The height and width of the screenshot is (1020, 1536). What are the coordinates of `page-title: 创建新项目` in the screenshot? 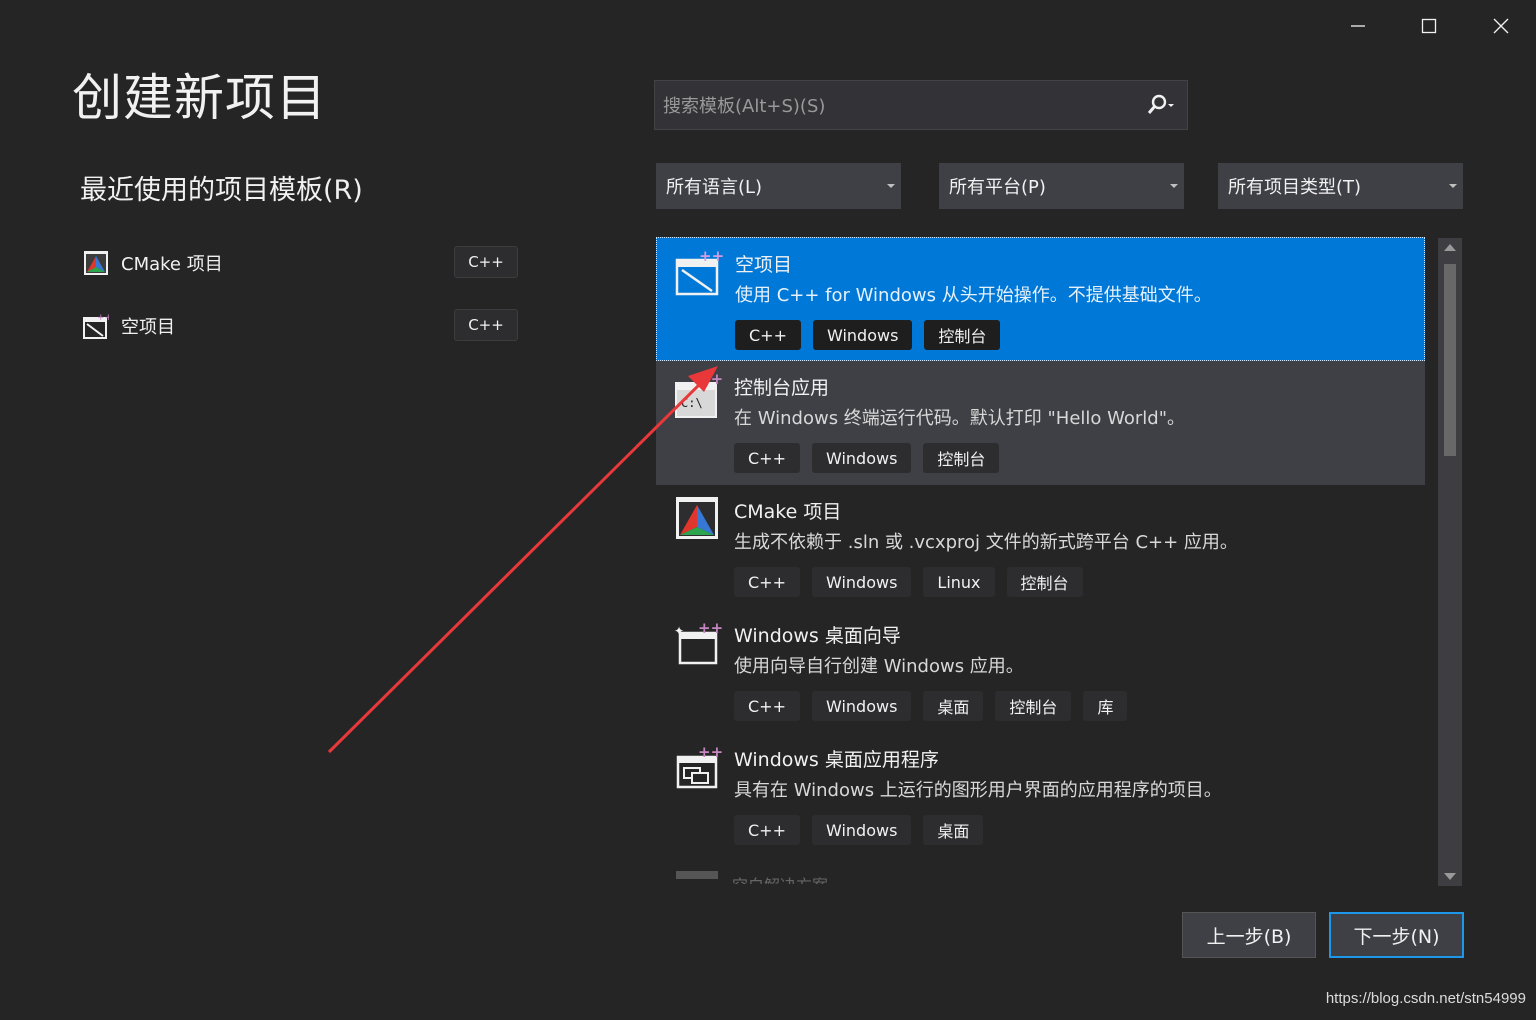 It's located at (199, 98).